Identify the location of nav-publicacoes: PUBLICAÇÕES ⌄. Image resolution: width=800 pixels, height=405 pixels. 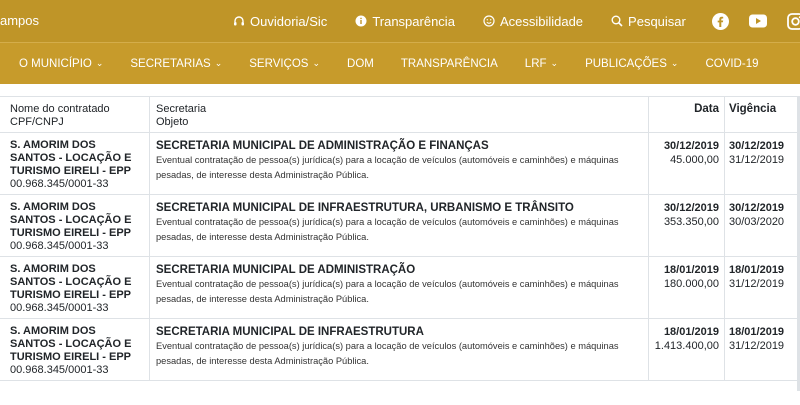
(631, 64).